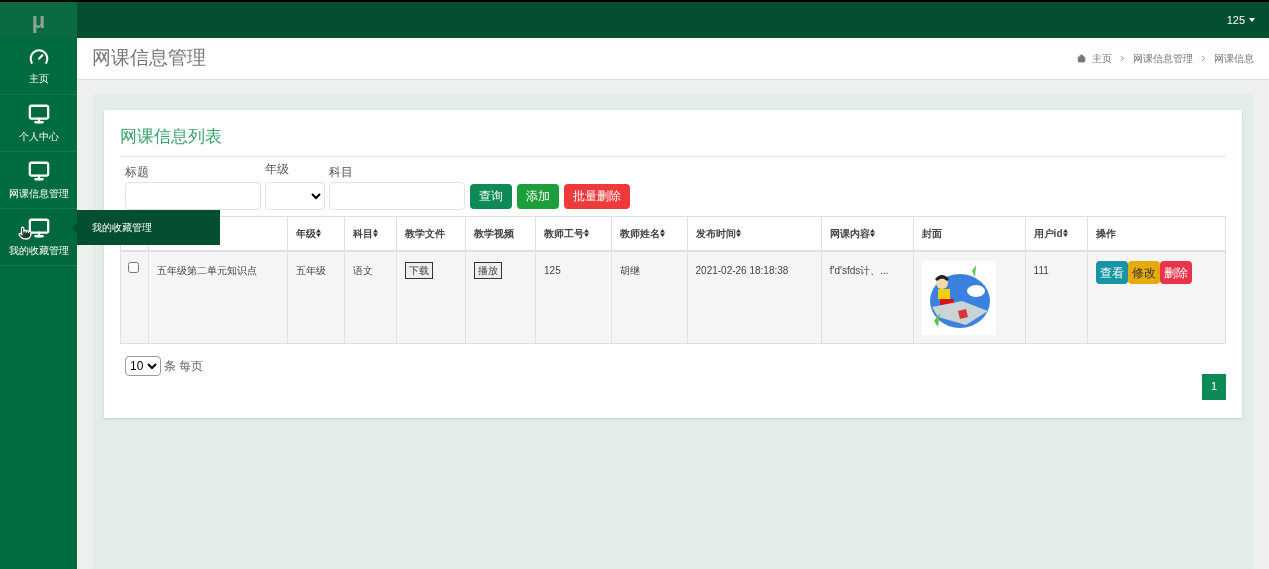 The height and width of the screenshot is (569, 1269). I want to click on action-button: 查询, so click(491, 196).